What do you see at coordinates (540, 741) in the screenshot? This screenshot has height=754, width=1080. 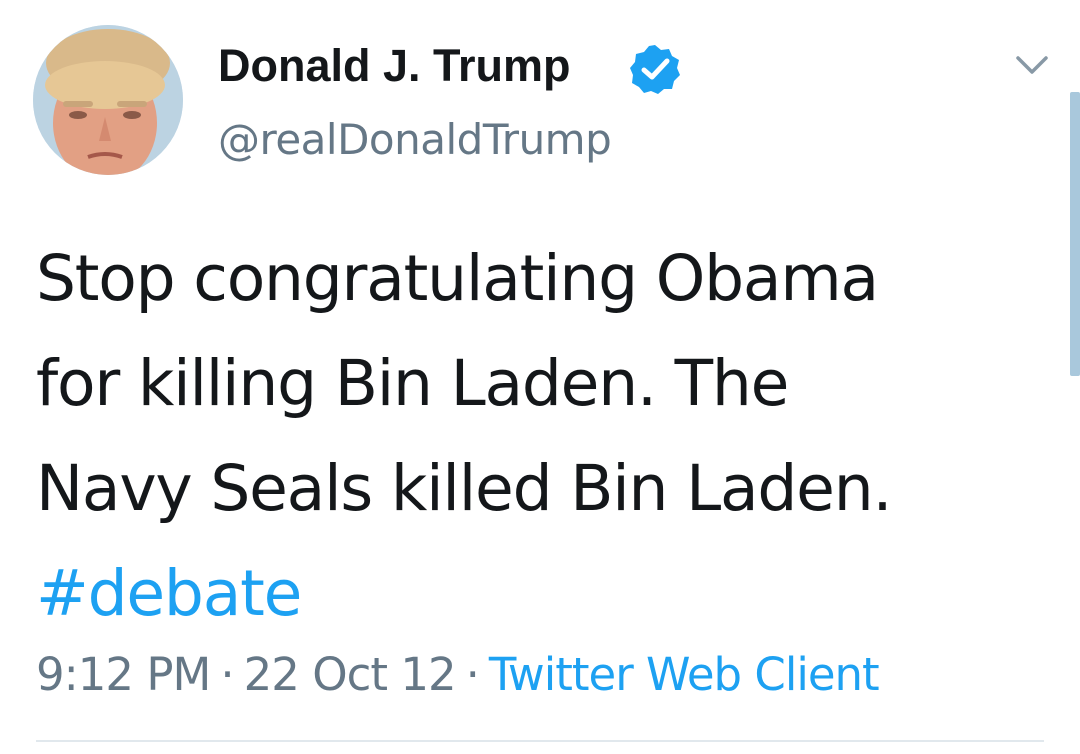 I see `divider` at bounding box center [540, 741].